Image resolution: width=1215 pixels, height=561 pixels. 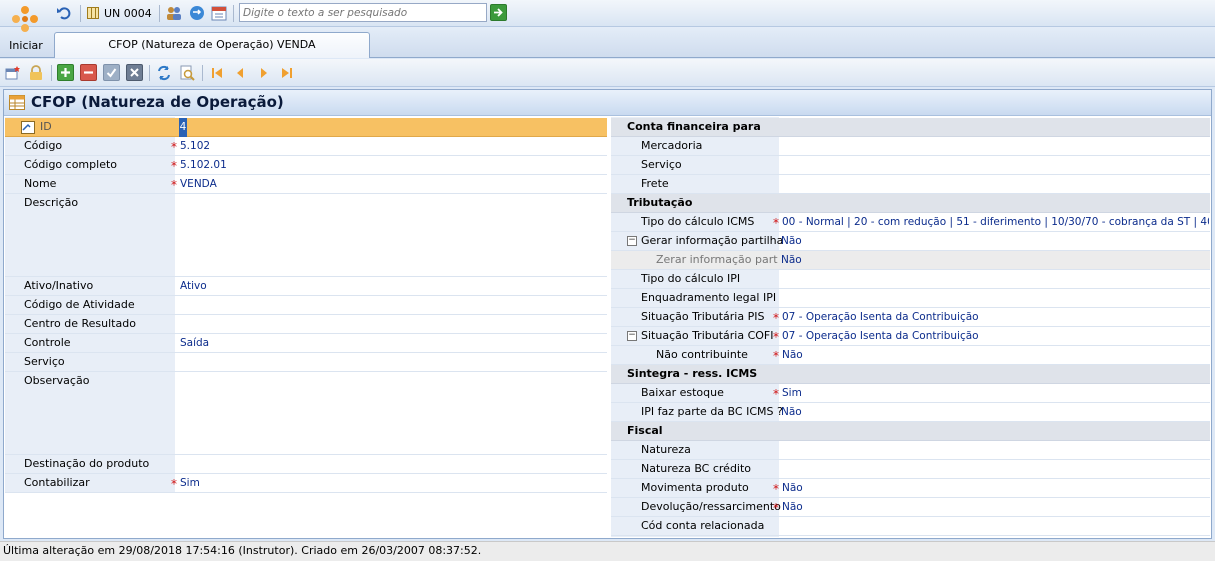 I want to click on add-record-button, so click(x=65, y=72).